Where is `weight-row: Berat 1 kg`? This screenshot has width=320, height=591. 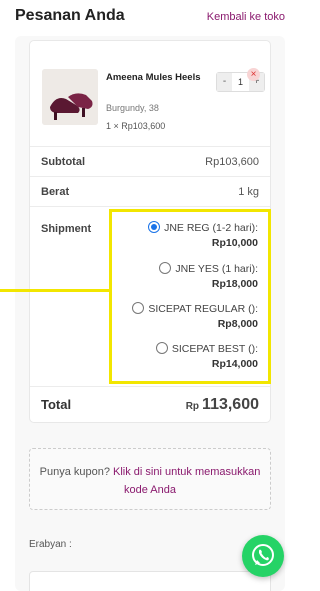
weight-row: Berat 1 kg is located at coordinates (150, 192).